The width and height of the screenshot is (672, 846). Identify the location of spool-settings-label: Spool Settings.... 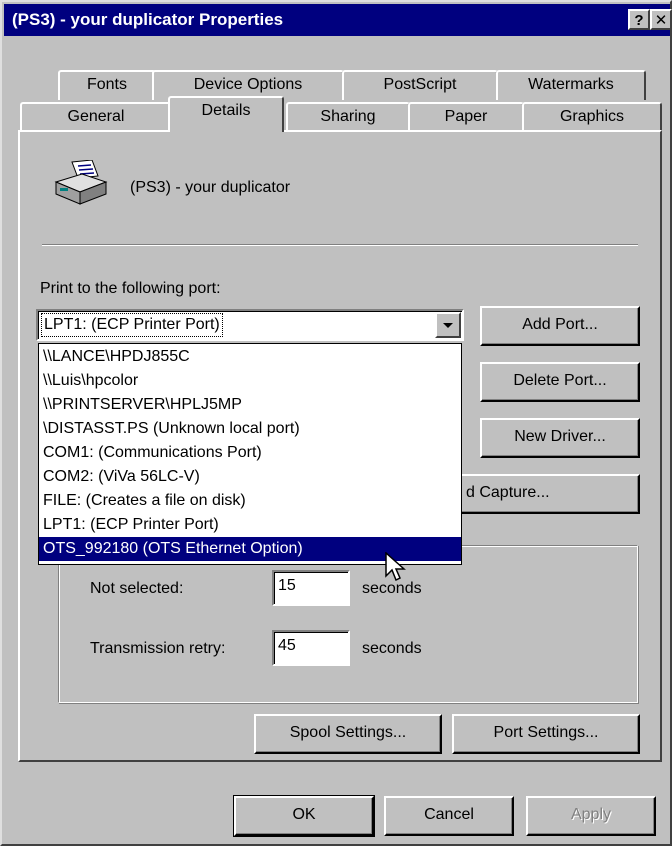
(348, 732).